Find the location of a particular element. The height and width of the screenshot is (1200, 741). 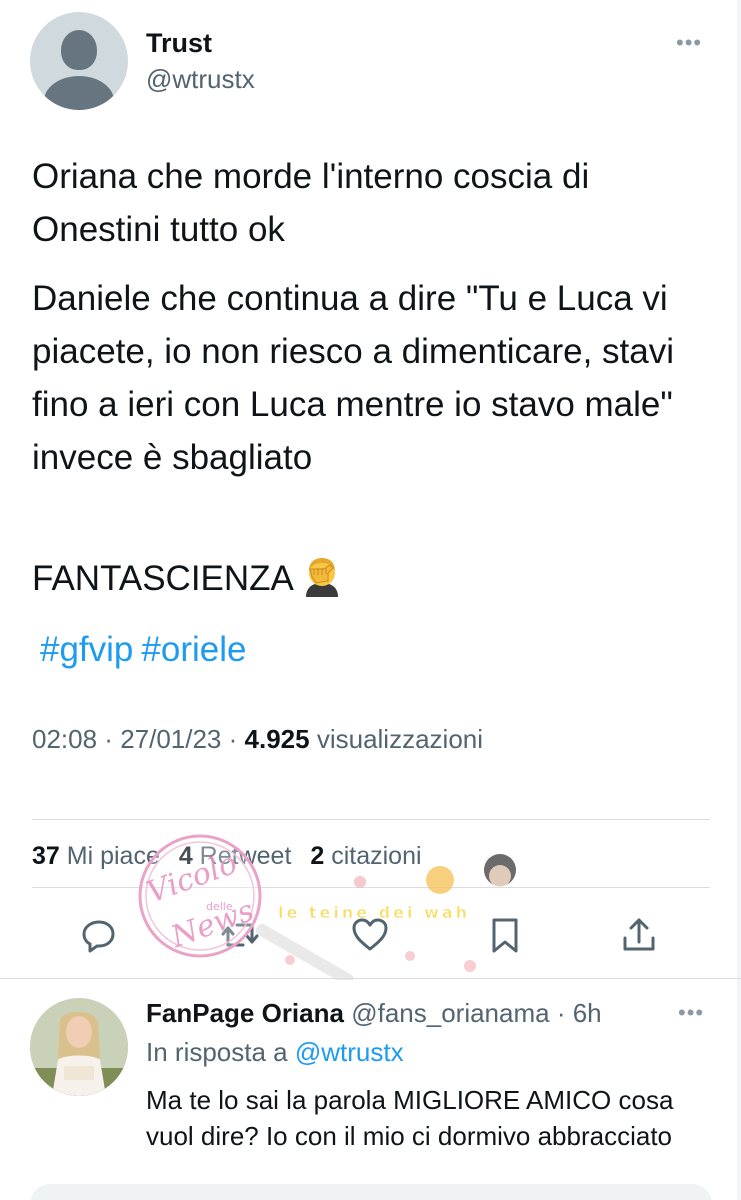

svg-text: delle is located at coordinates (219, 906).